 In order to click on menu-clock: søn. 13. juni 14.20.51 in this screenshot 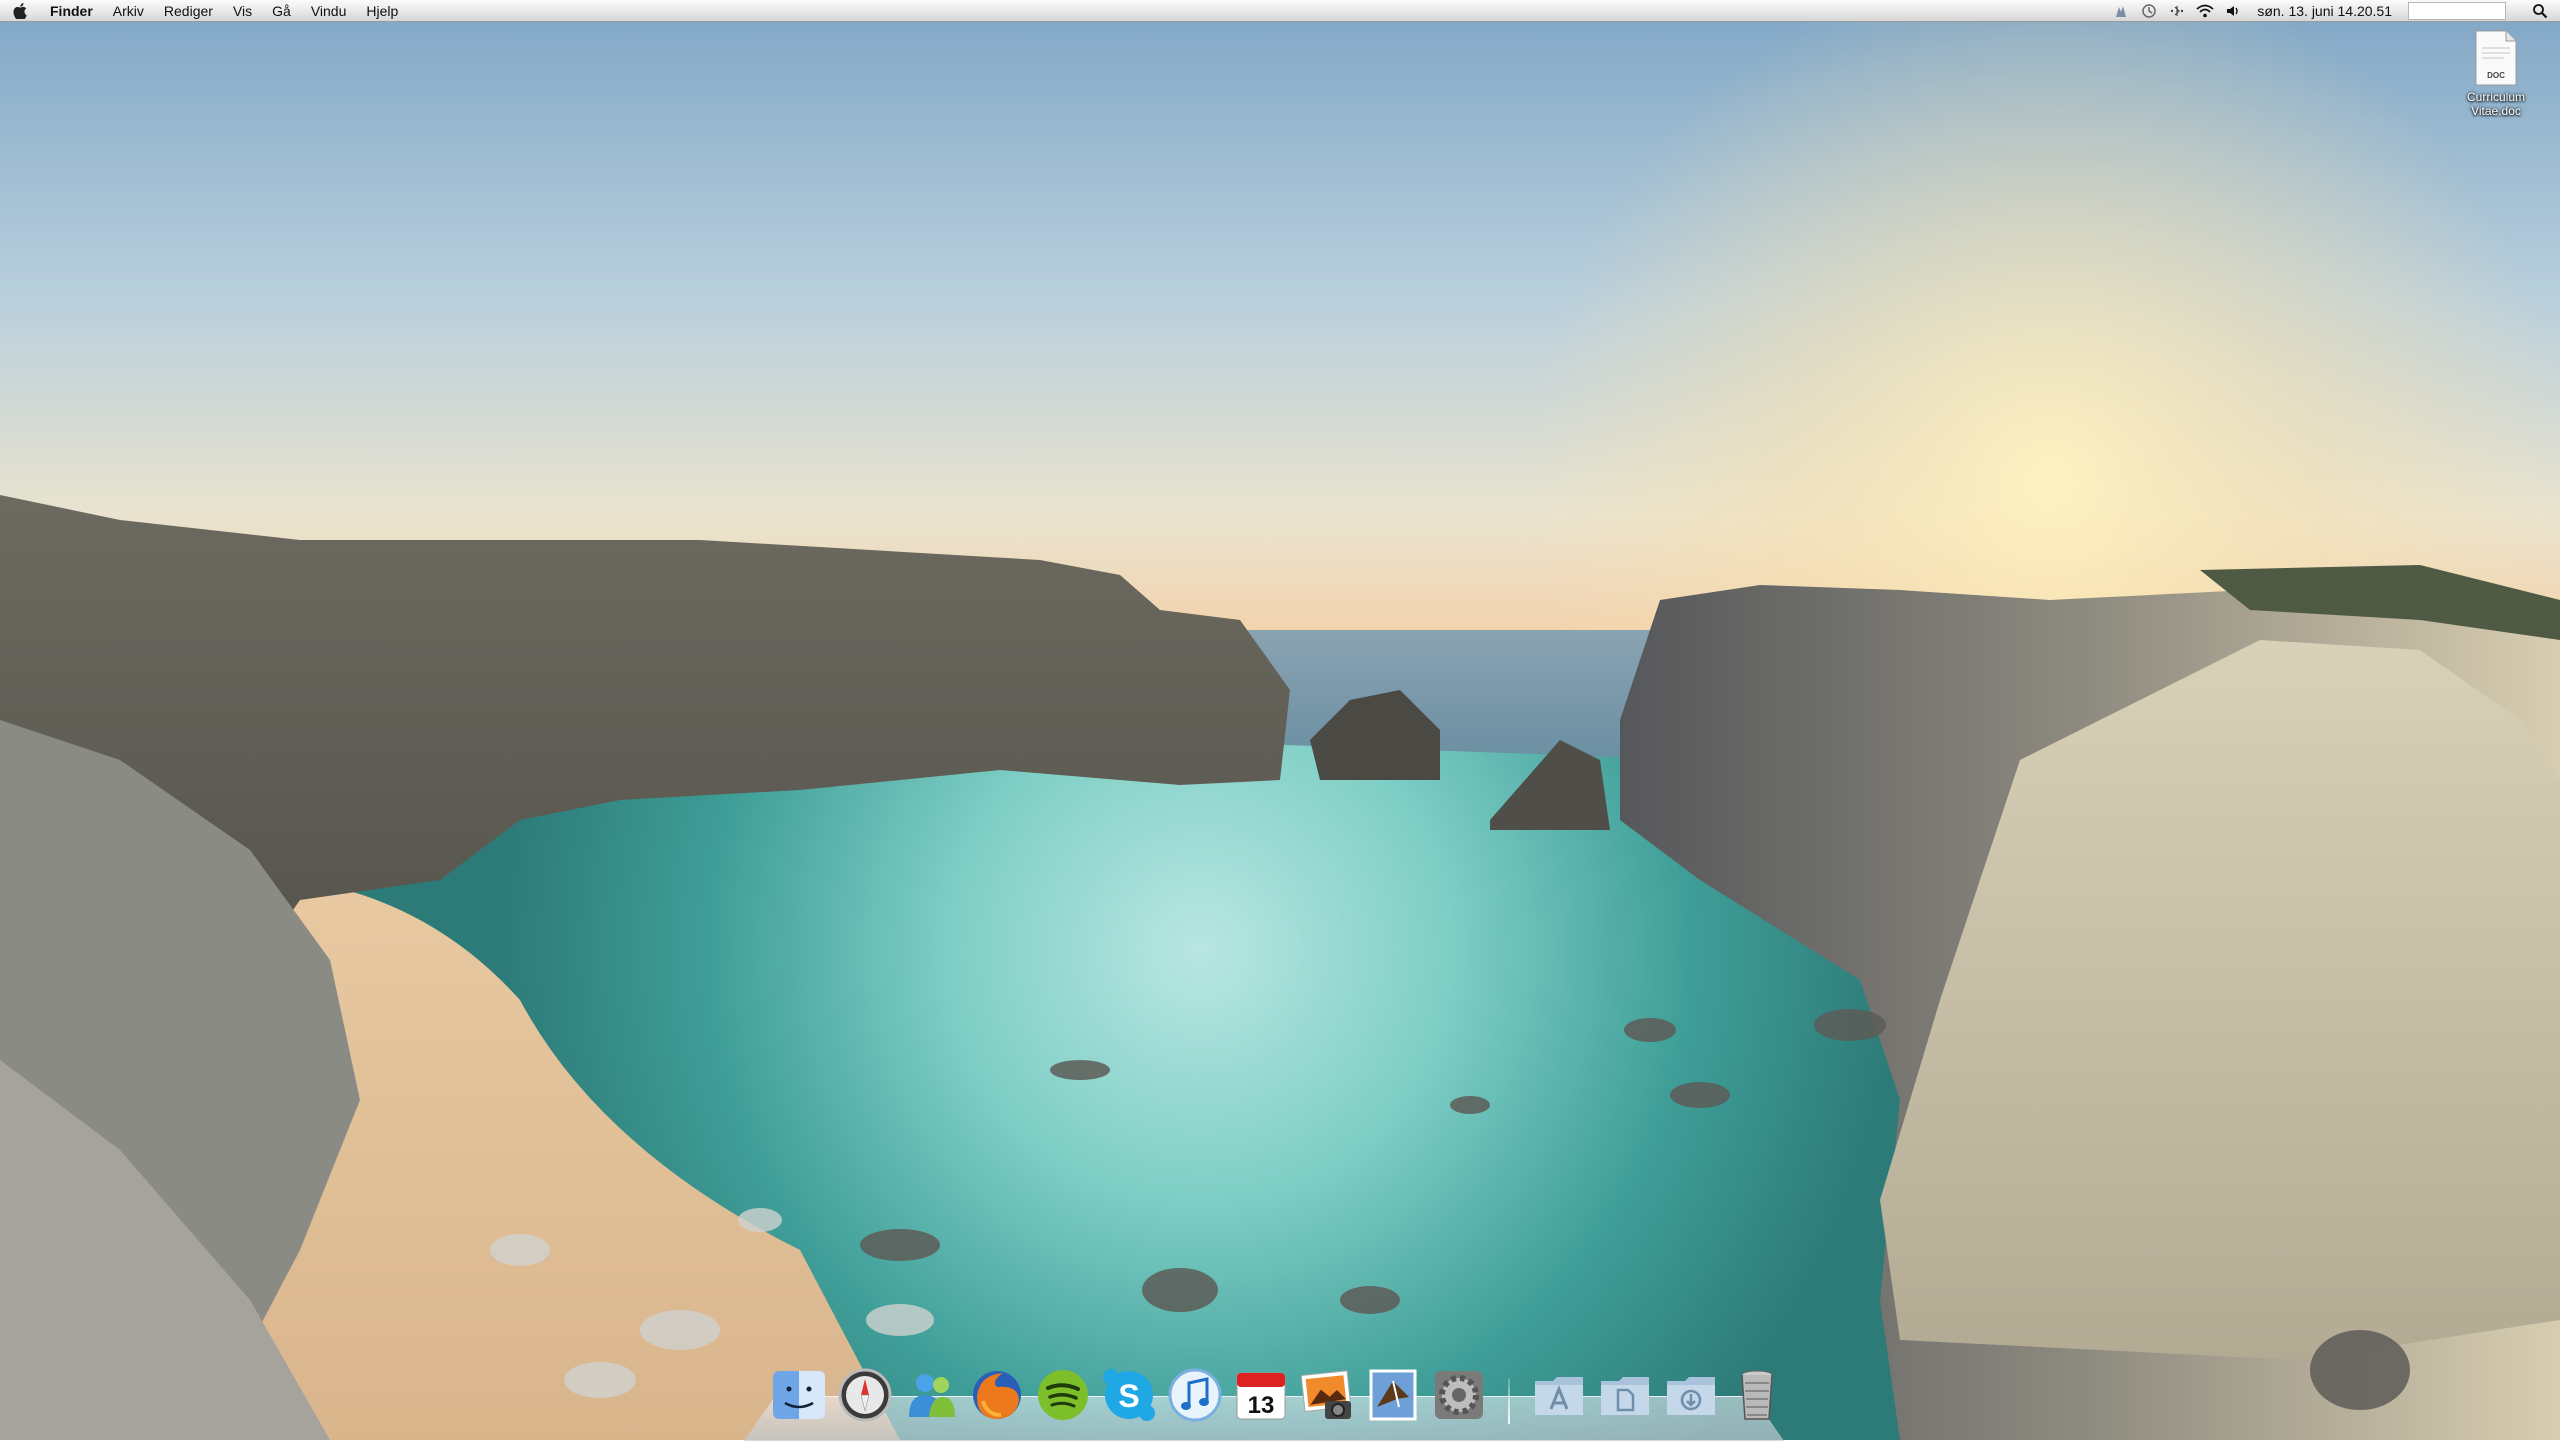, I will do `click(2324, 11)`.